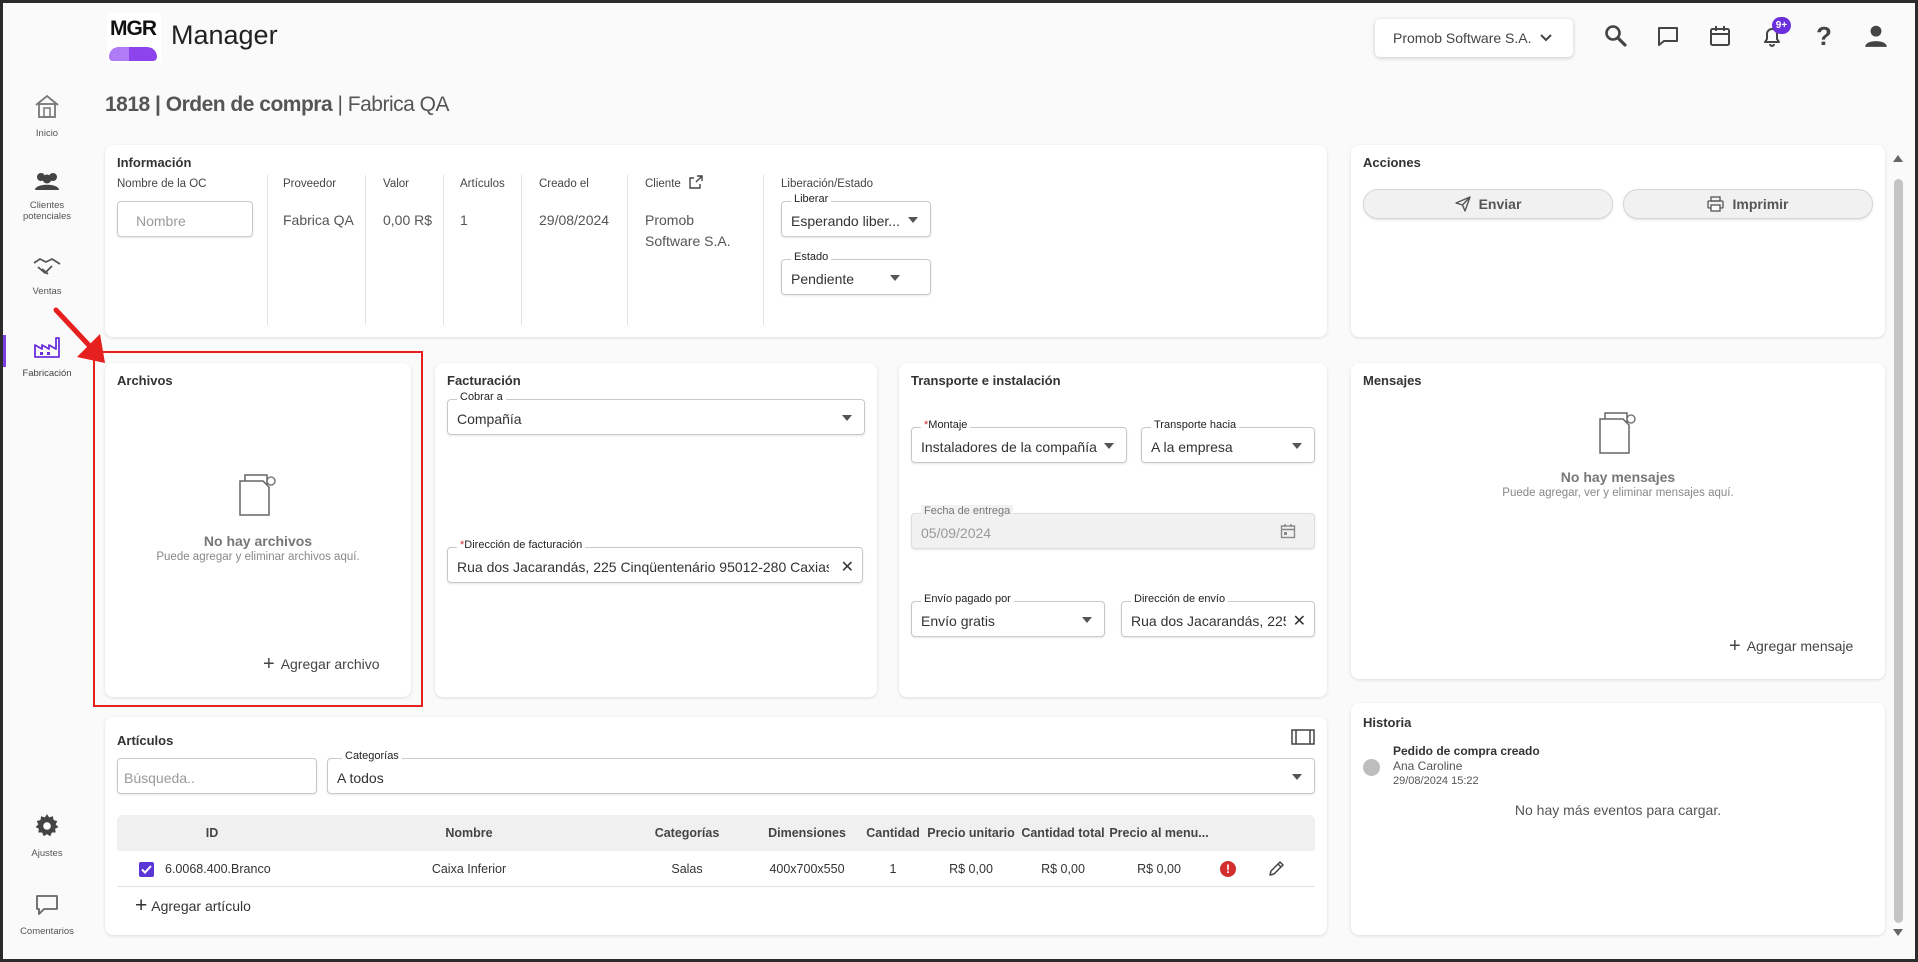 This screenshot has width=1918, height=962. Describe the element at coordinates (811, 257) in the screenshot. I see `status-field-label: Estado` at that location.